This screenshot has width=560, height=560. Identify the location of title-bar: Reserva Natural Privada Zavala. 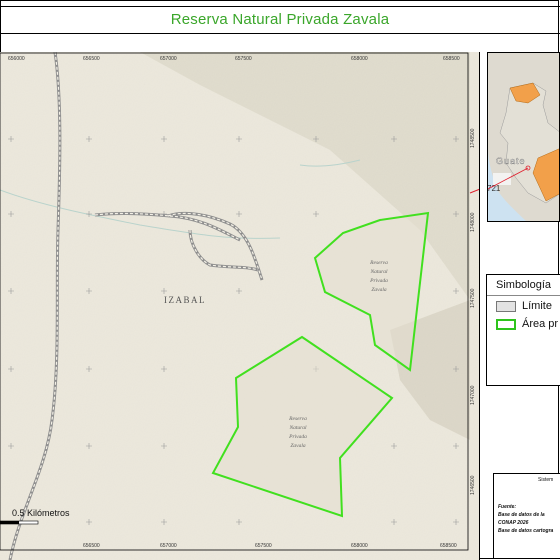
(280, 20).